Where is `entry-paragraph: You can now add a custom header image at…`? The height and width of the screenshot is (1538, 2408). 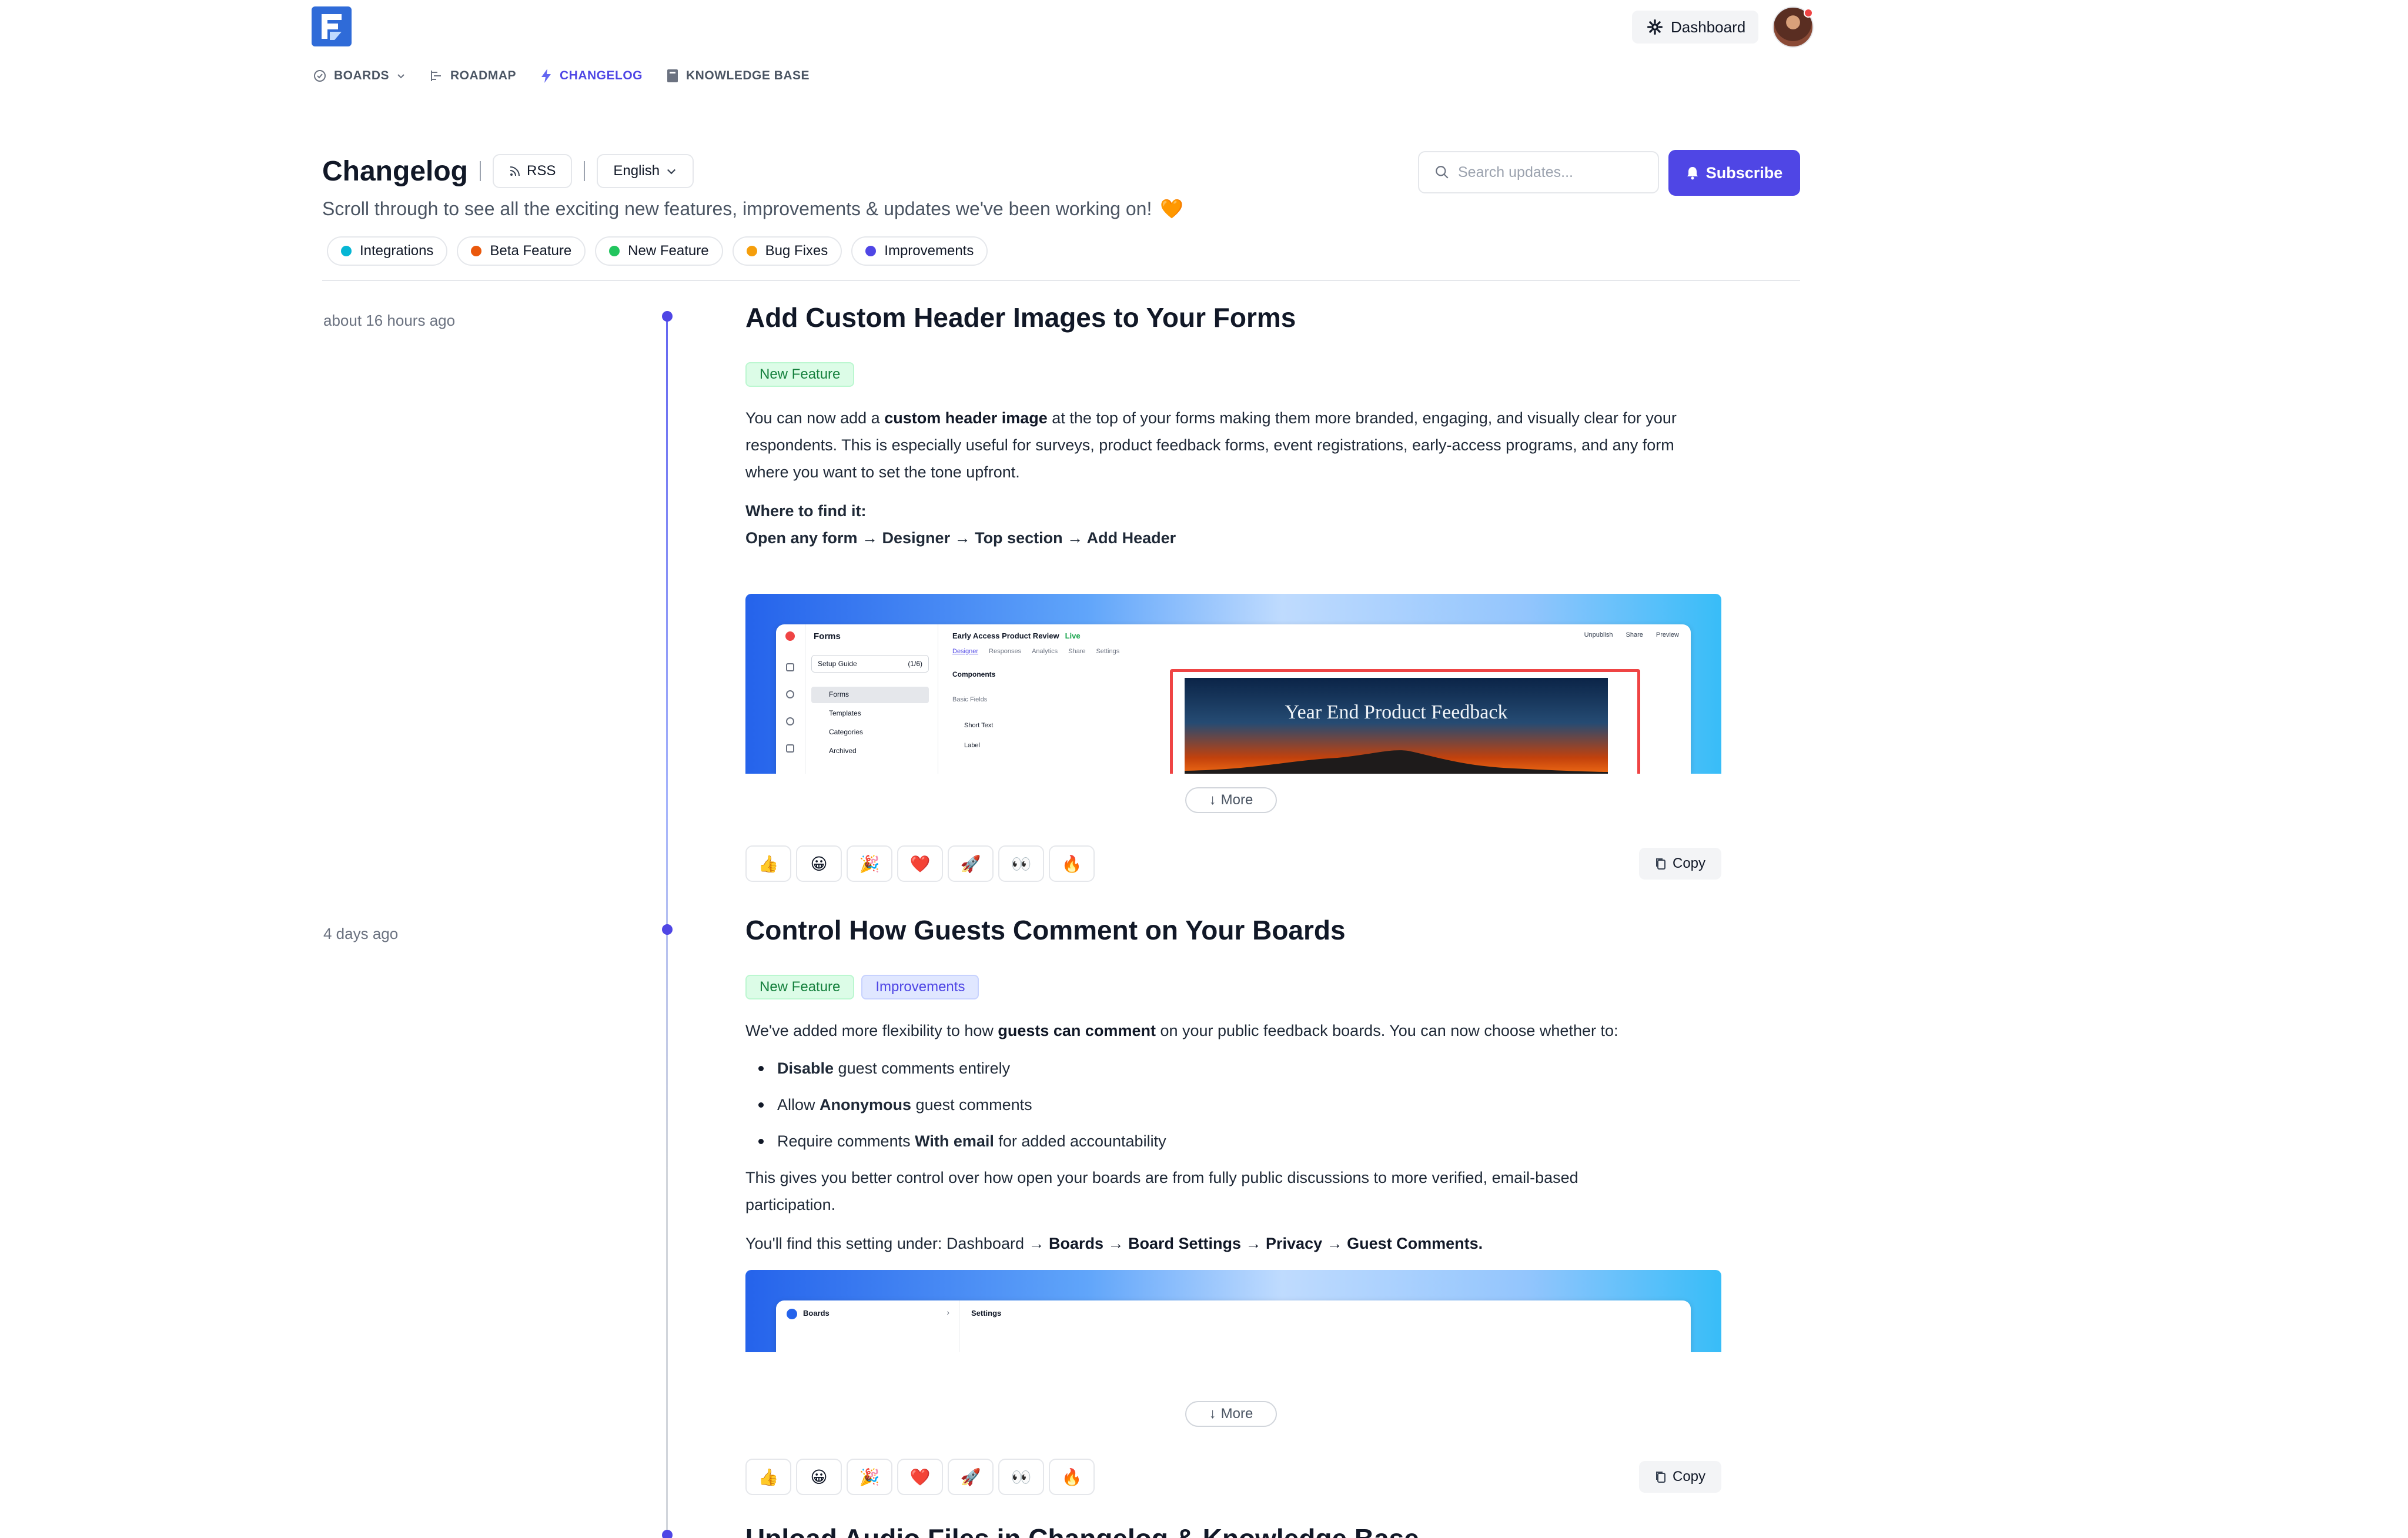 entry-paragraph: You can now add a custom header image at… is located at coordinates (1233, 445).